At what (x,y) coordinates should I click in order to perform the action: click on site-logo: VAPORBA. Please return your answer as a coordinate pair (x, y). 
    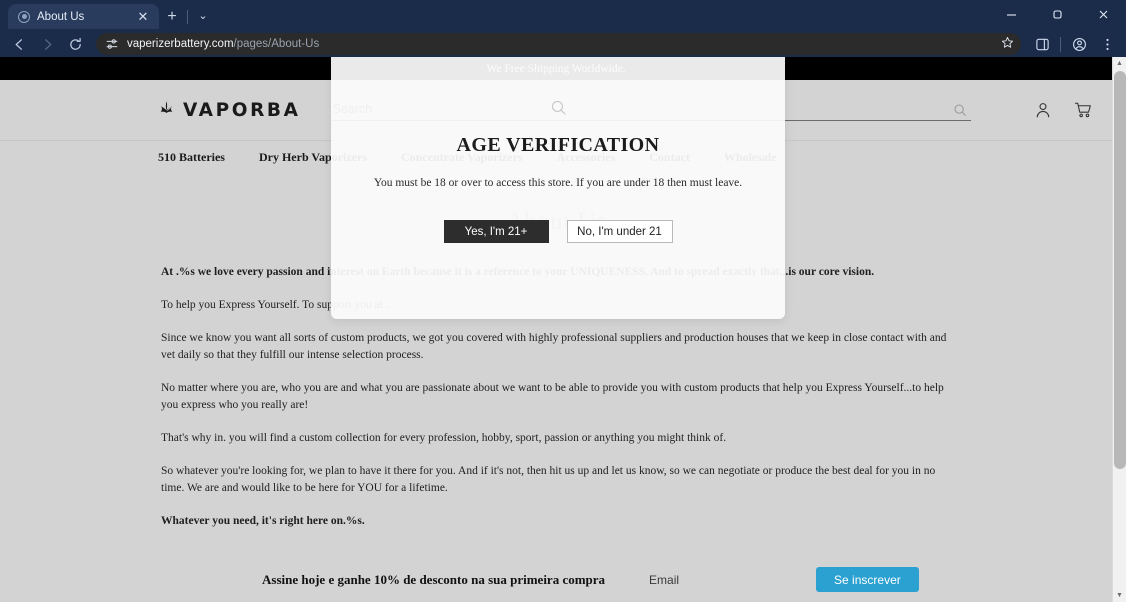
    Looking at the image, I should click on (229, 110).